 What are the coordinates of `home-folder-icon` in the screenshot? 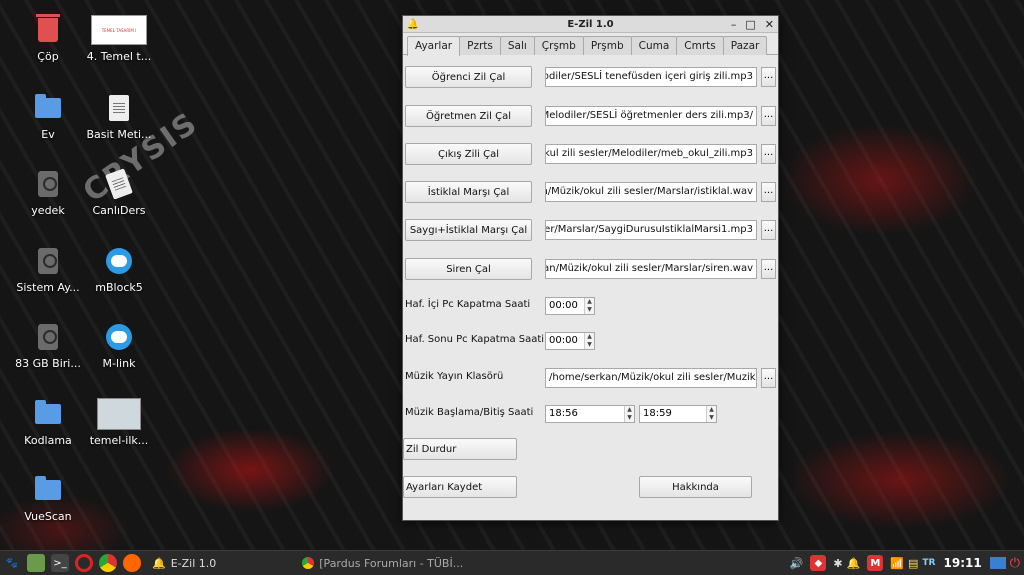 It's located at (48, 106).